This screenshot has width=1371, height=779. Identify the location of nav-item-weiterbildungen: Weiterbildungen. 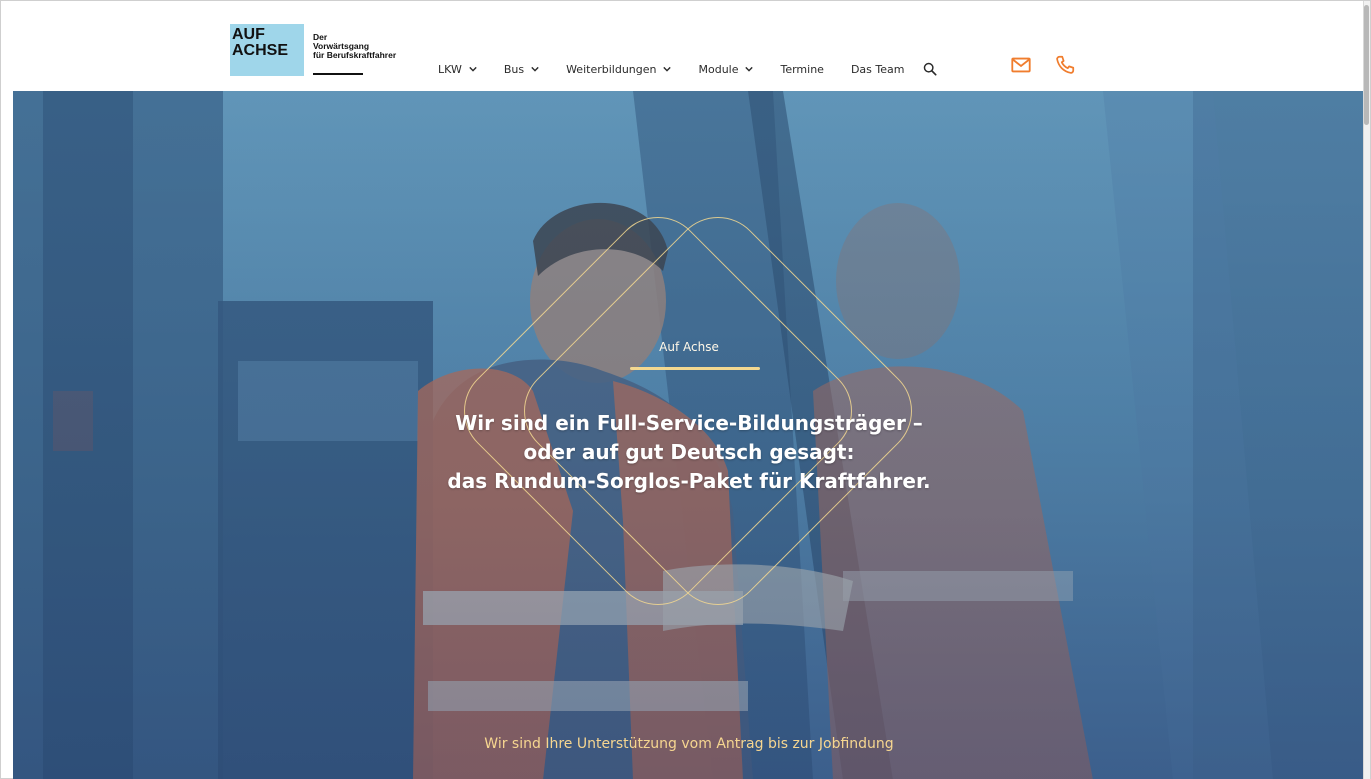
(619, 69).